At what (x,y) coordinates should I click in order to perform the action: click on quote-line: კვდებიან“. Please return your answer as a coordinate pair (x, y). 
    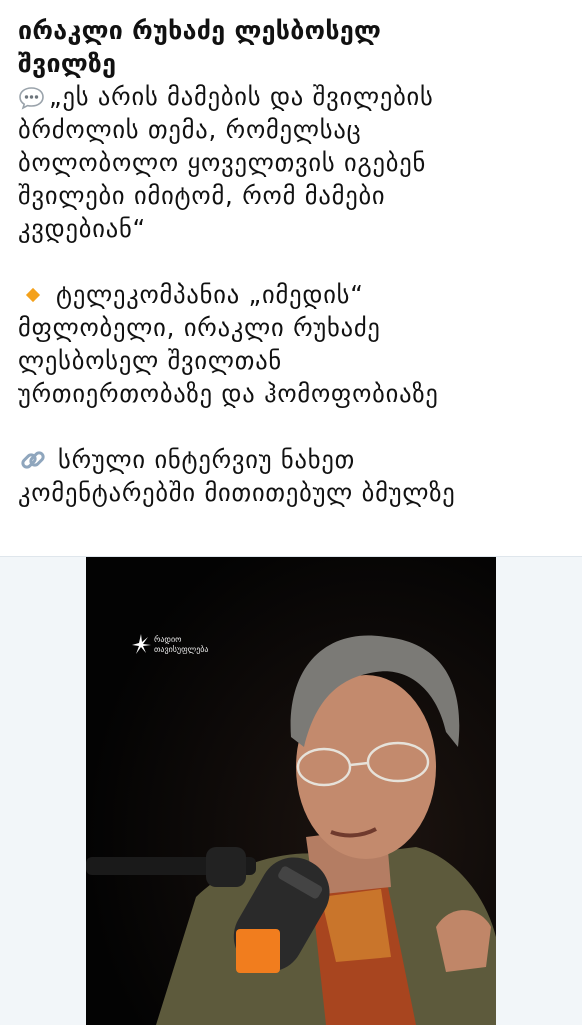
    Looking at the image, I should click on (82, 228).